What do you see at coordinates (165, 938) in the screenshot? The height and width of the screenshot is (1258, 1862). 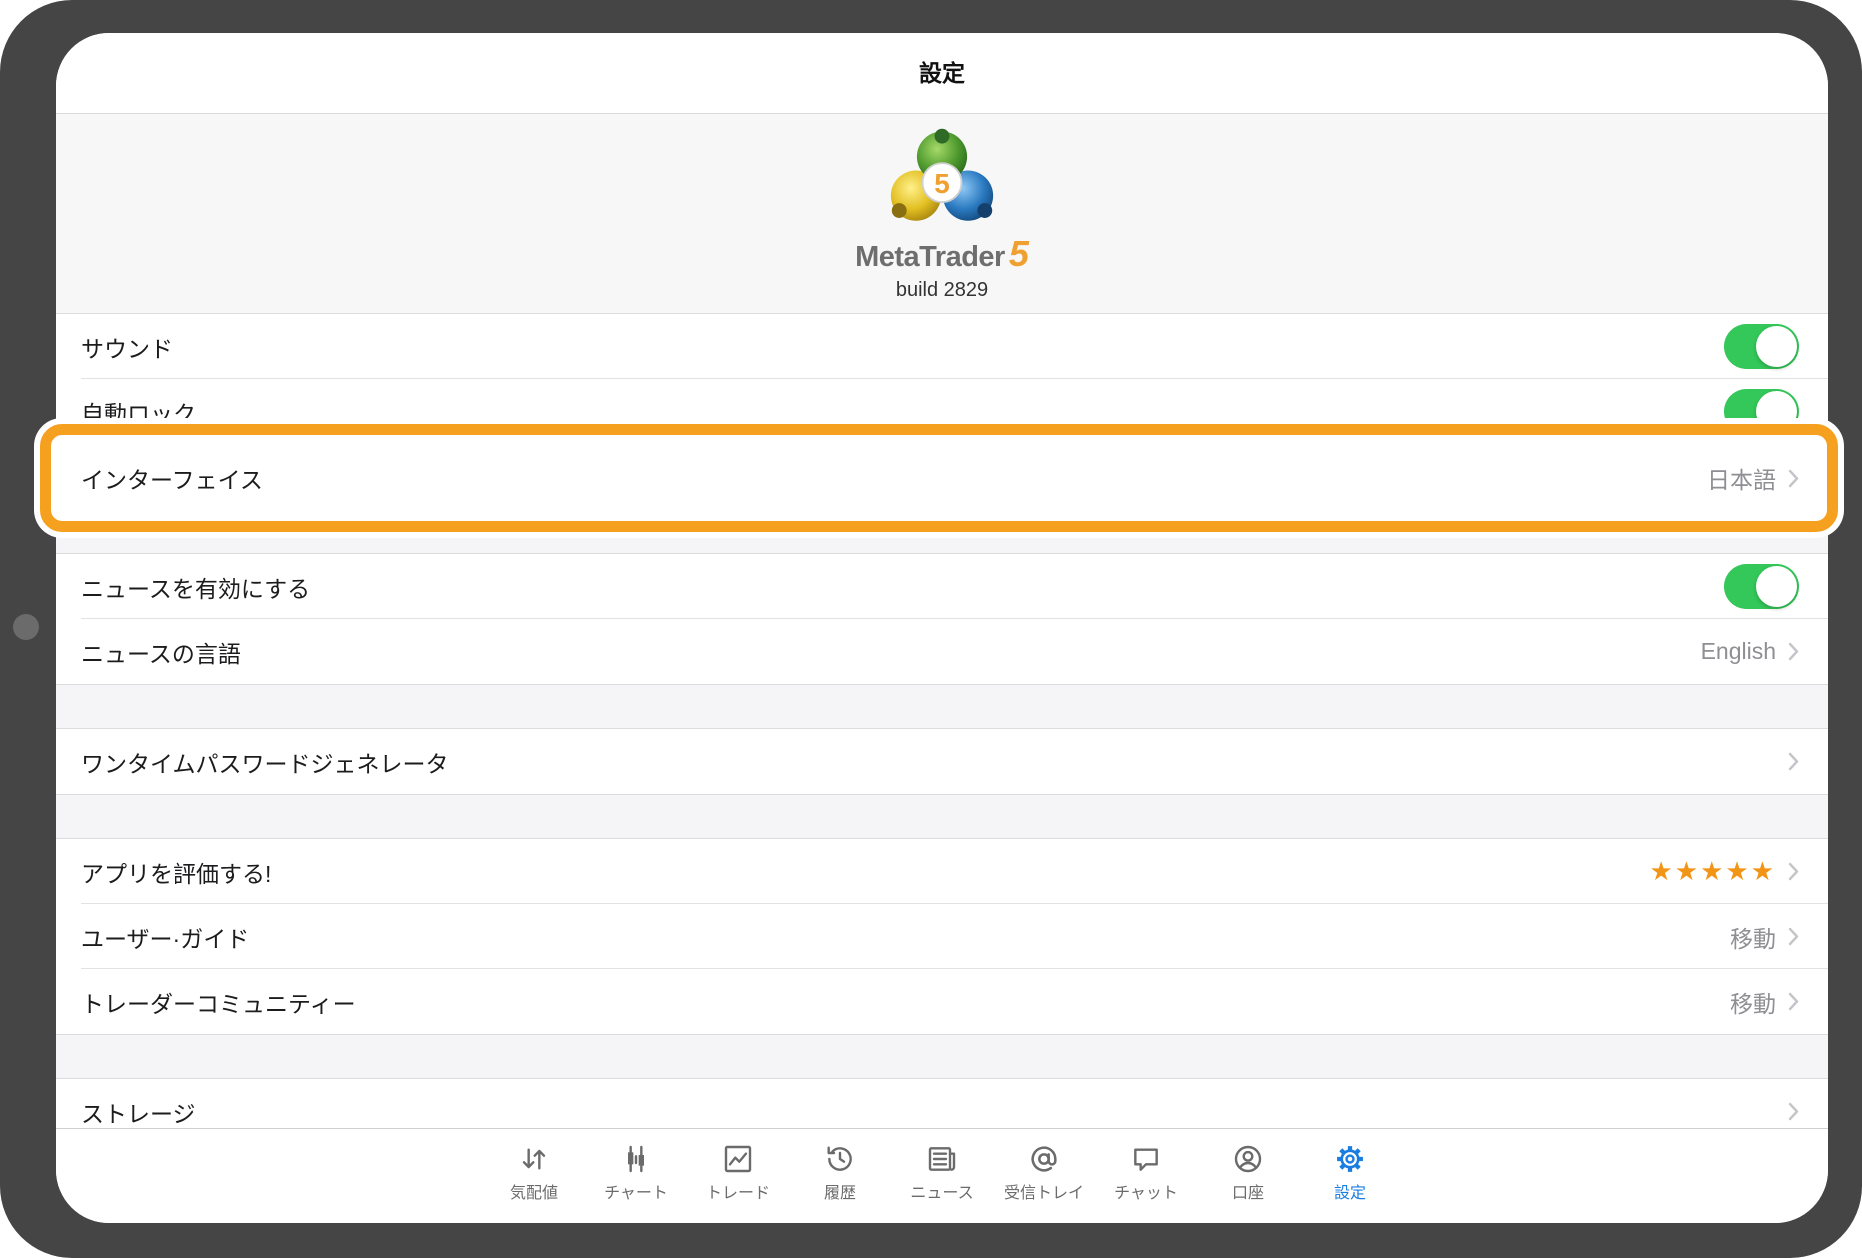 I see `user-guide-label: ユーザー·ガイド` at bounding box center [165, 938].